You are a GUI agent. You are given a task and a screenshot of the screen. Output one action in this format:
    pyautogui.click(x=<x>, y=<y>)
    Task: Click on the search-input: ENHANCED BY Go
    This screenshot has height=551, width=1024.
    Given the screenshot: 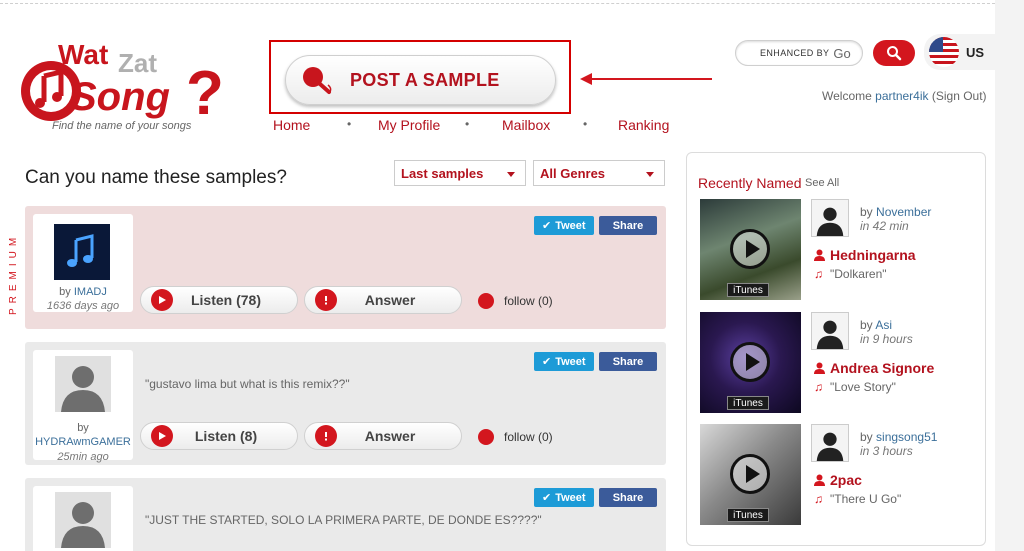 What is the action you would take?
    pyautogui.click(x=799, y=53)
    